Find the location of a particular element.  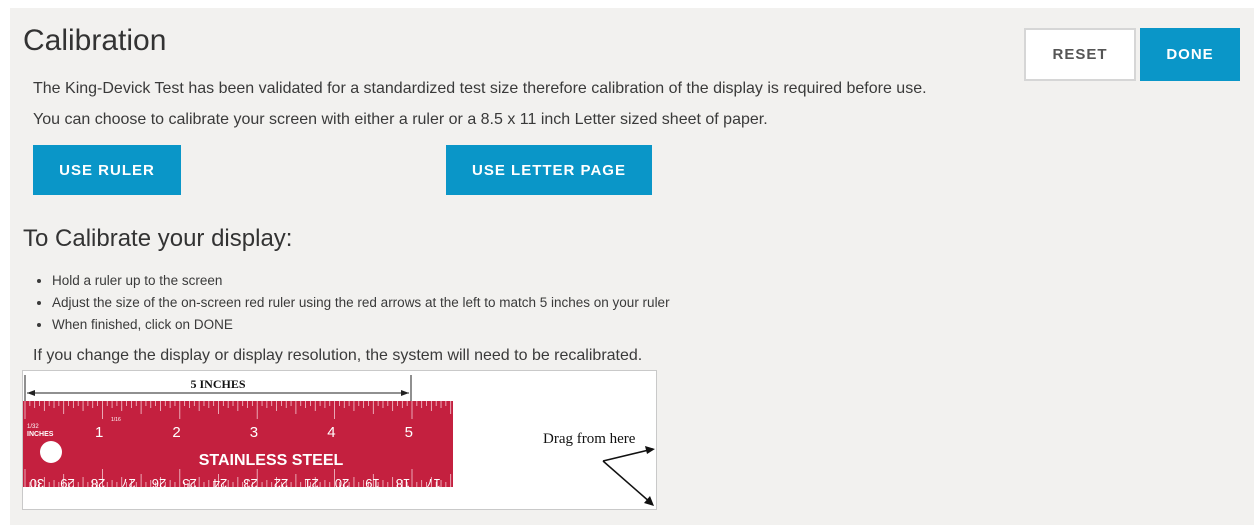

ruler-cm-number: 22 is located at coordinates (281, 483).